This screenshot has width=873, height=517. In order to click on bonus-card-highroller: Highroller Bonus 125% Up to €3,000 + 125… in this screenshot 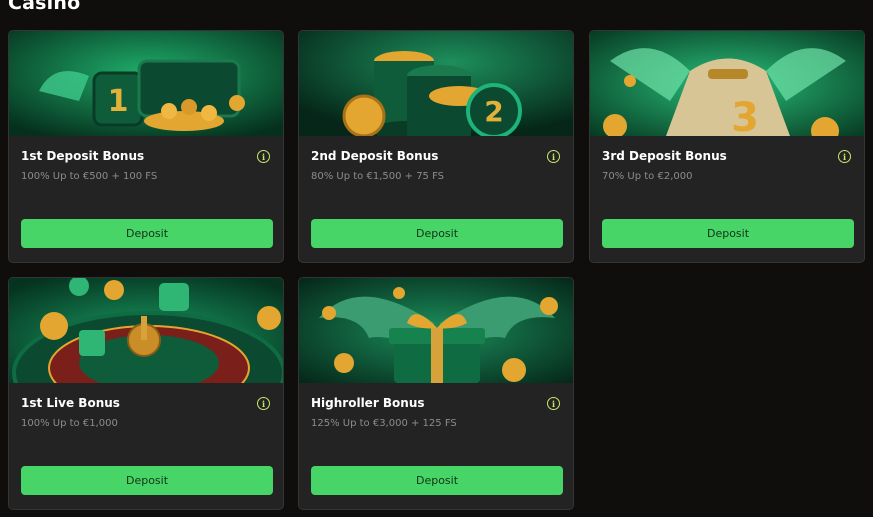, I will do `click(436, 393)`.